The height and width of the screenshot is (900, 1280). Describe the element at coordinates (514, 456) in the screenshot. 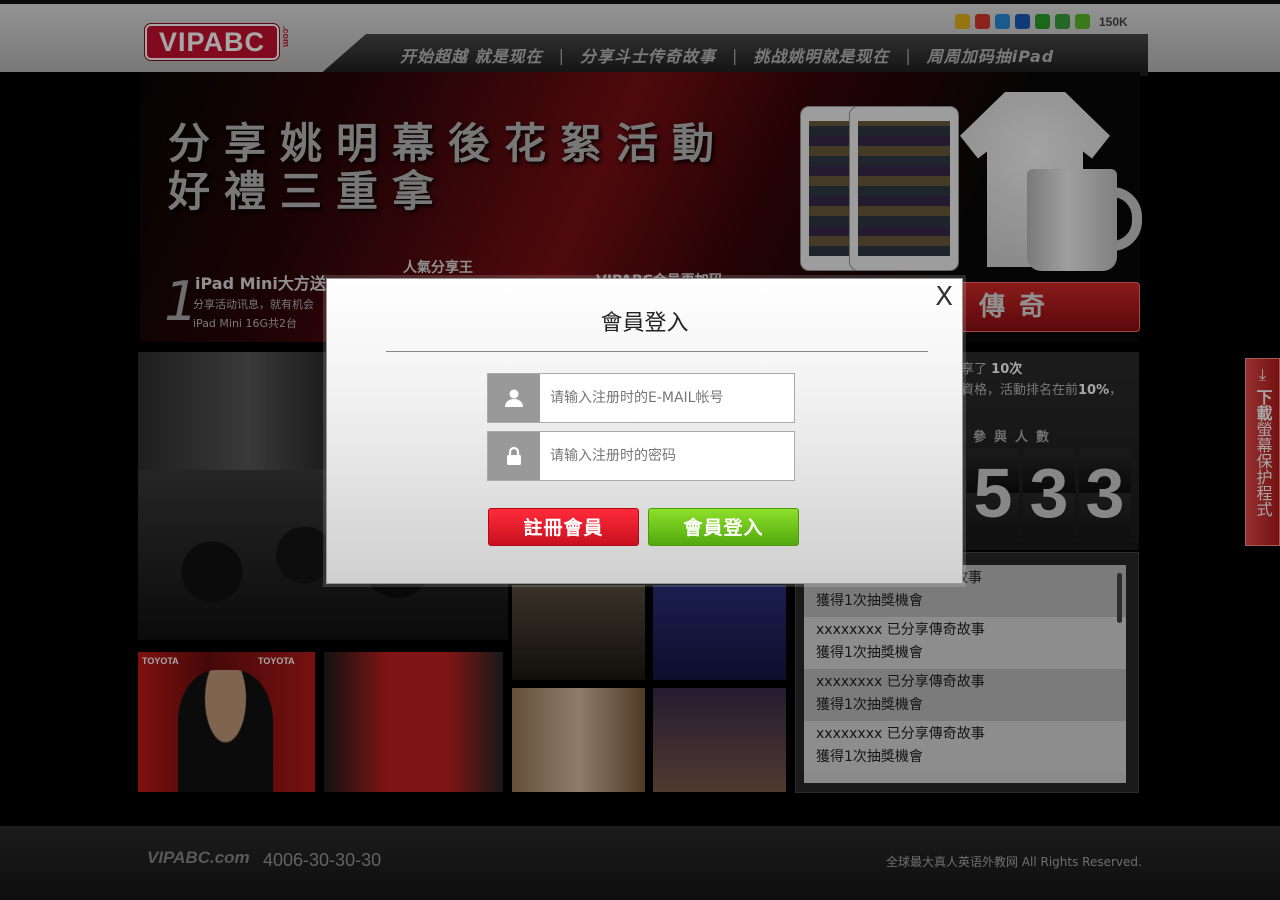

I see `lock-icon` at that location.